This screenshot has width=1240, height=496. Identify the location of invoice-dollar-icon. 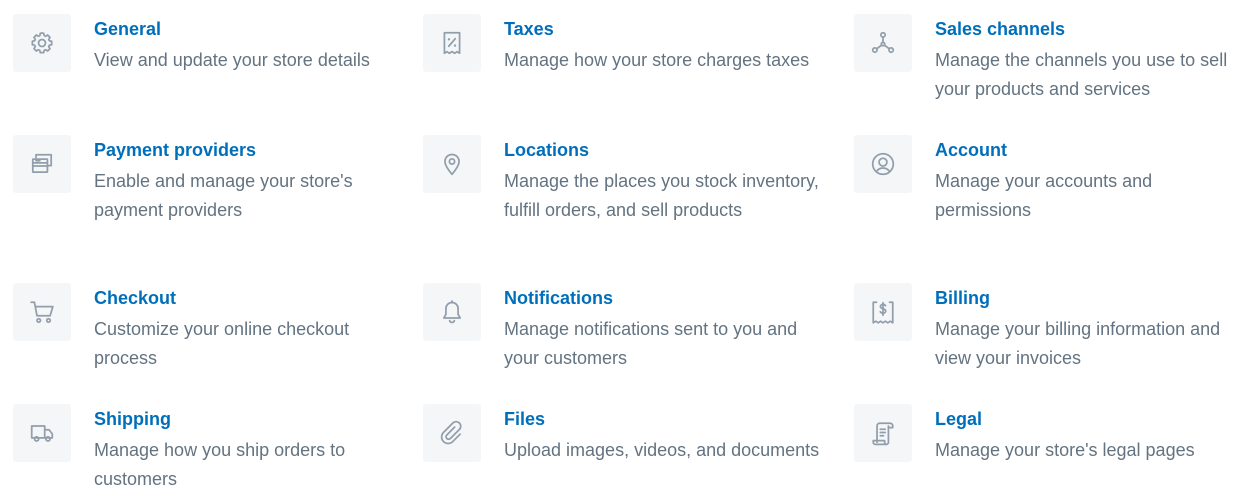
(883, 312).